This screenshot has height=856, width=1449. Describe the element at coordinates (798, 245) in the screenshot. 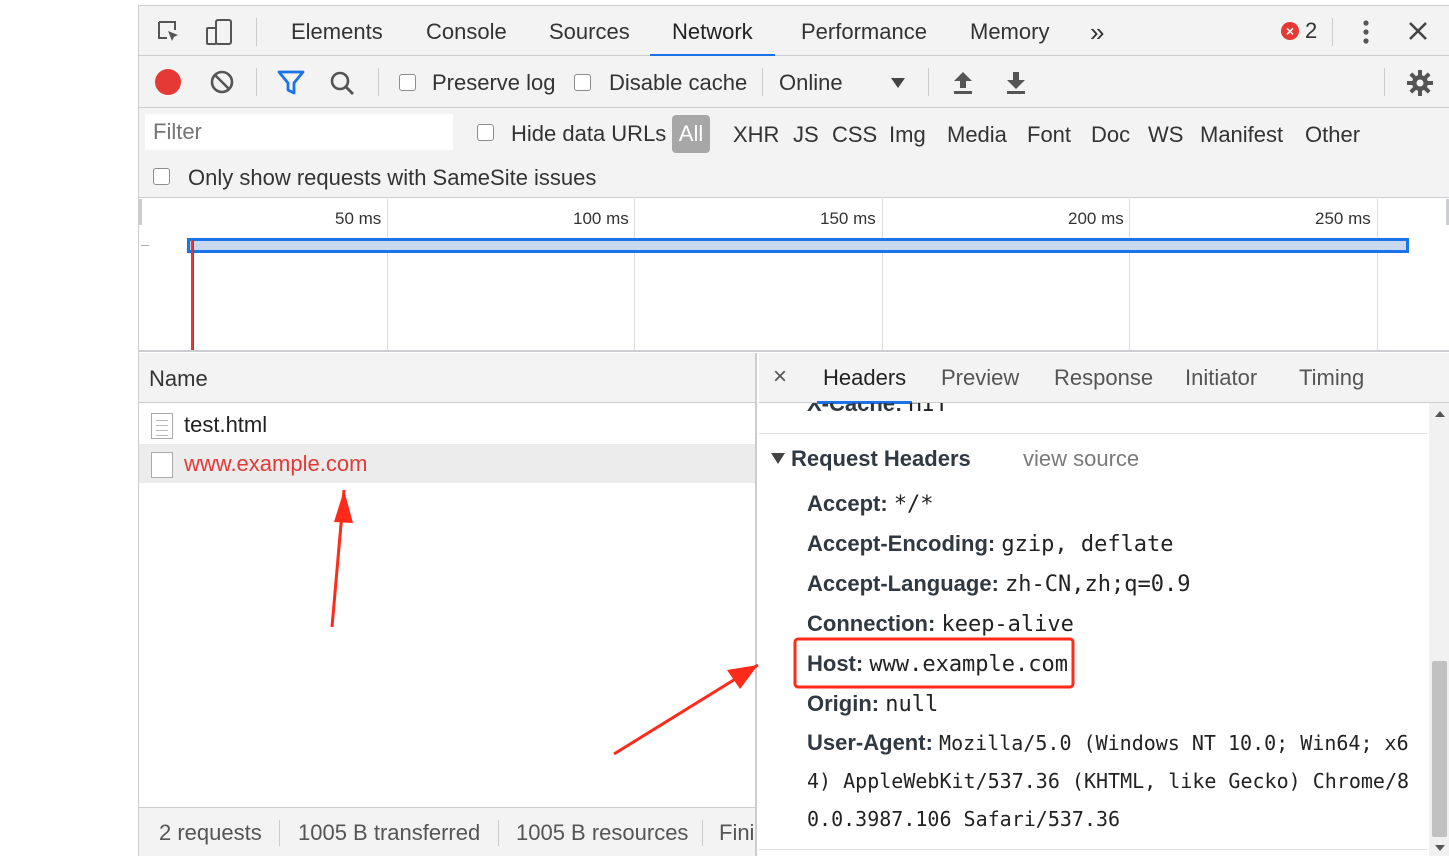

I see `timeline-request-bar` at that location.